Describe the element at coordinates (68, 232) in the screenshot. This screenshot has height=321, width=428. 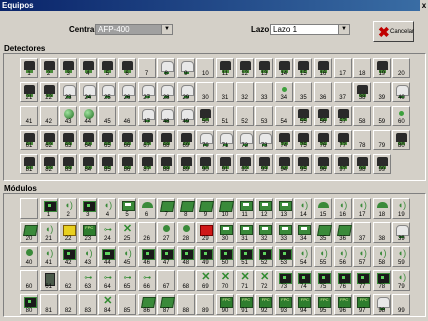
I see `modulos-slot: 22` at that location.